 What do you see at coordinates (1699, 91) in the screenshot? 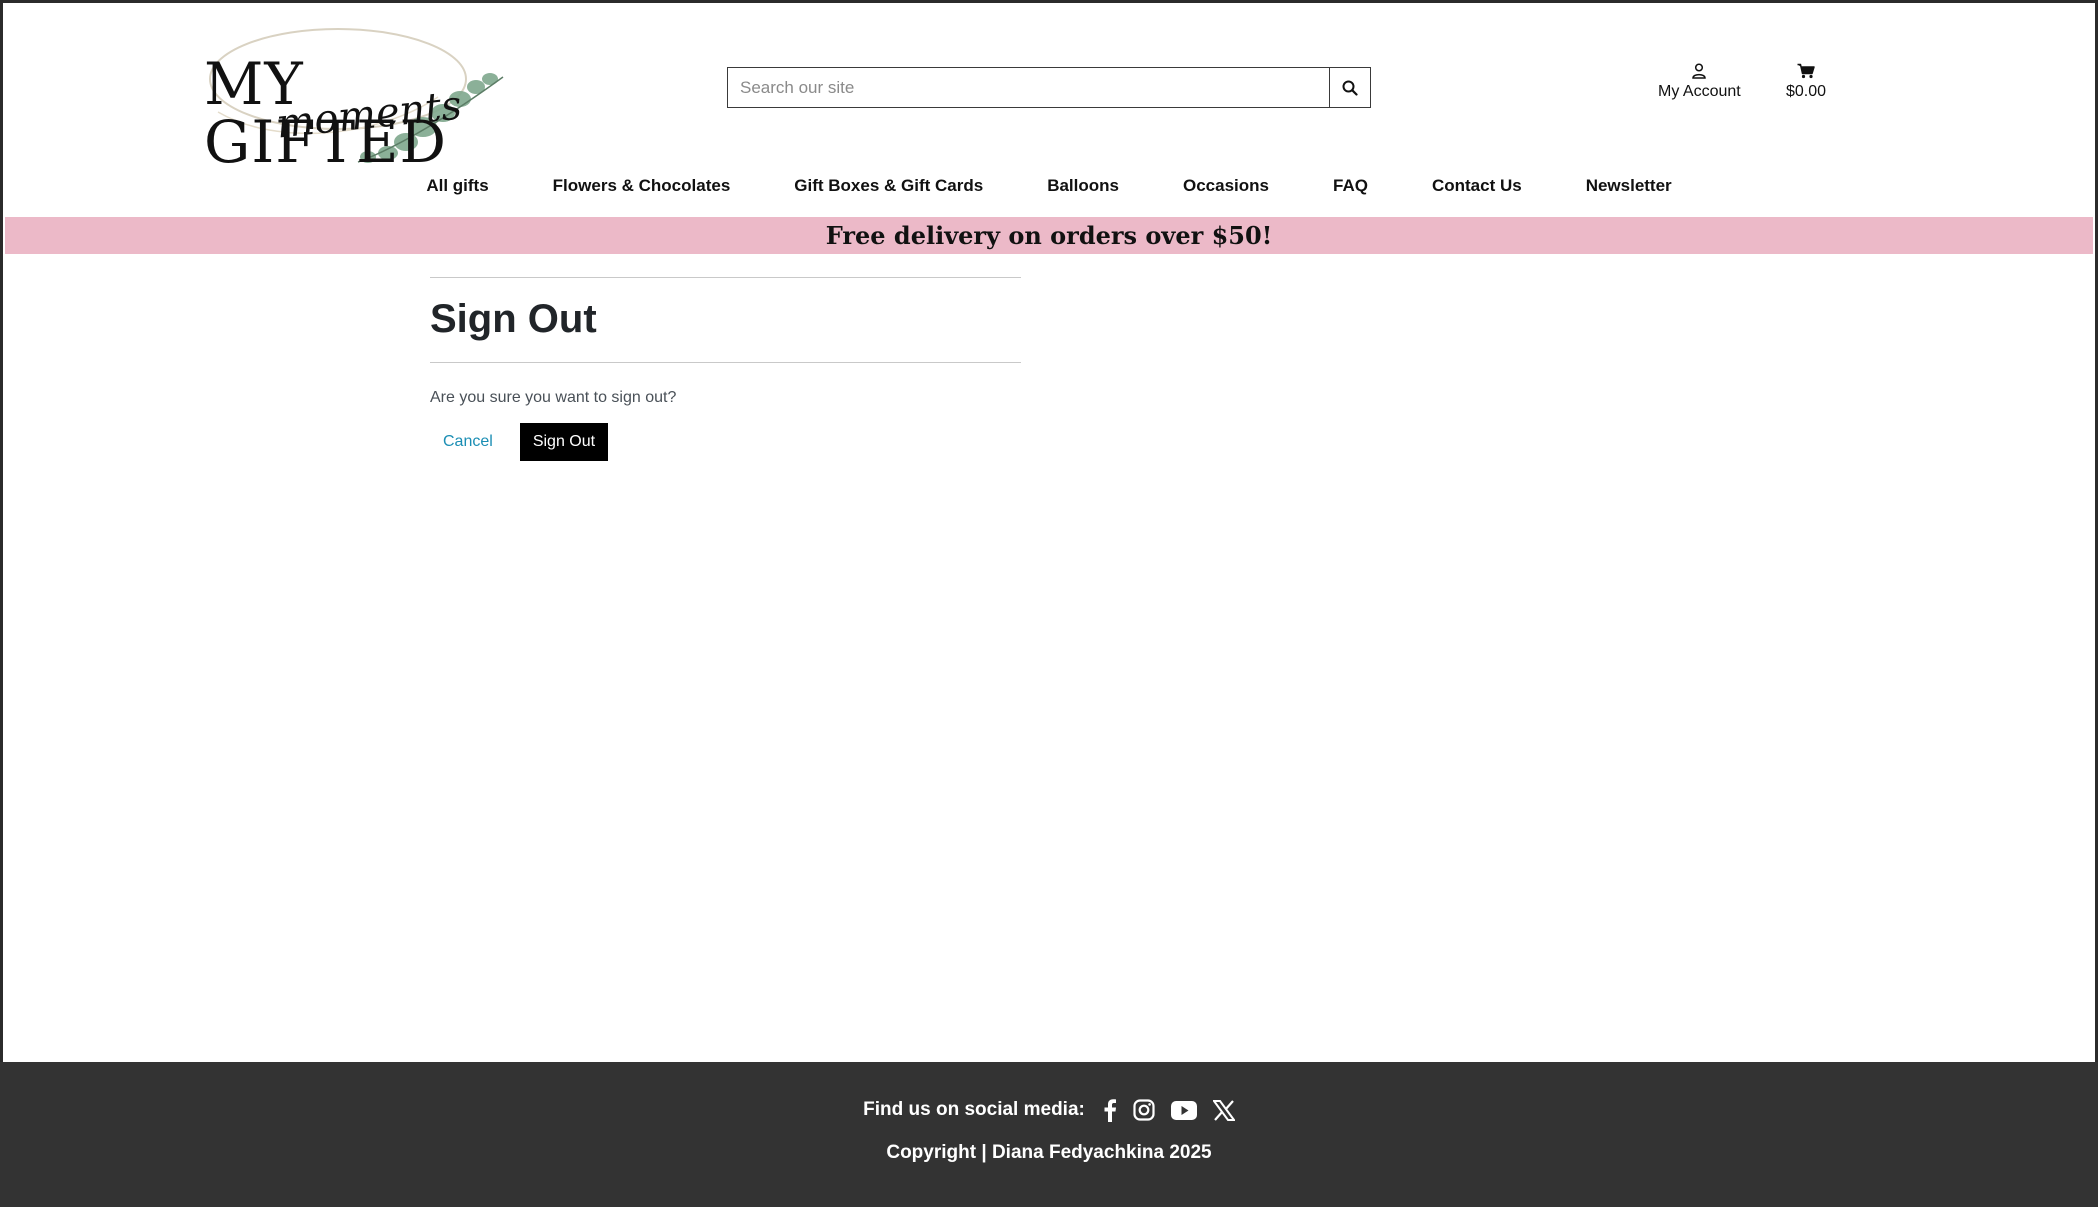
I see `my-account-label: My Account` at bounding box center [1699, 91].